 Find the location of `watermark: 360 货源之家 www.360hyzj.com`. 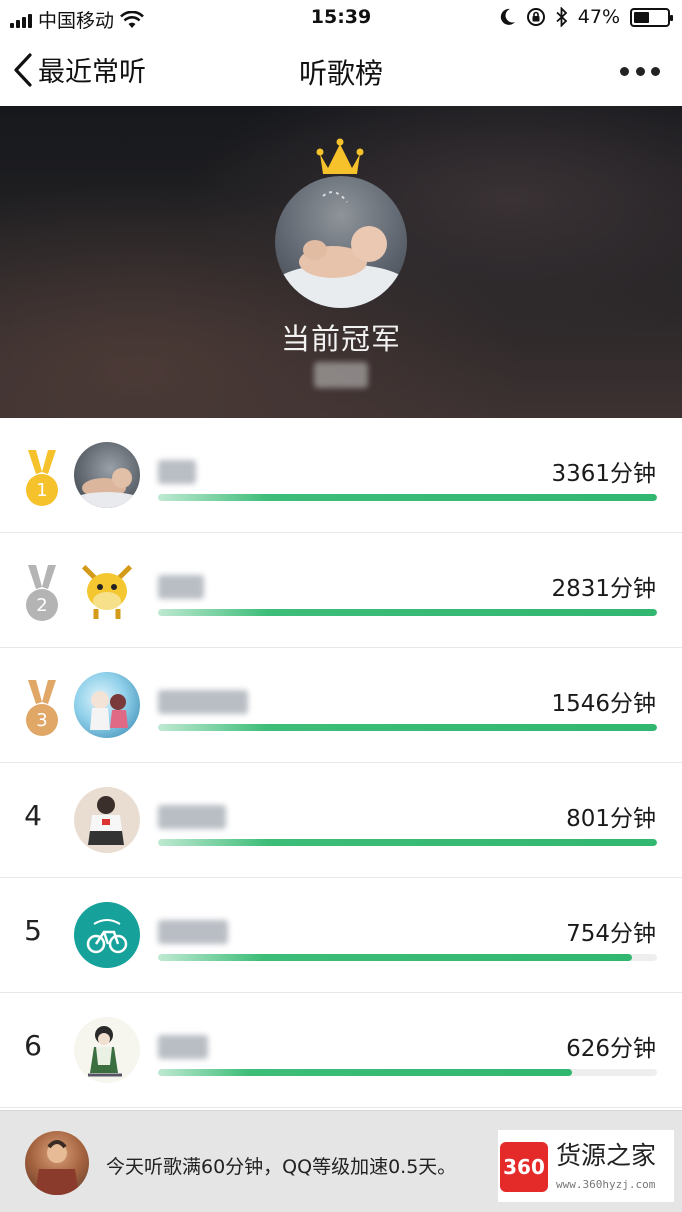

watermark: 360 货源之家 www.360hyzj.com is located at coordinates (586, 1166).